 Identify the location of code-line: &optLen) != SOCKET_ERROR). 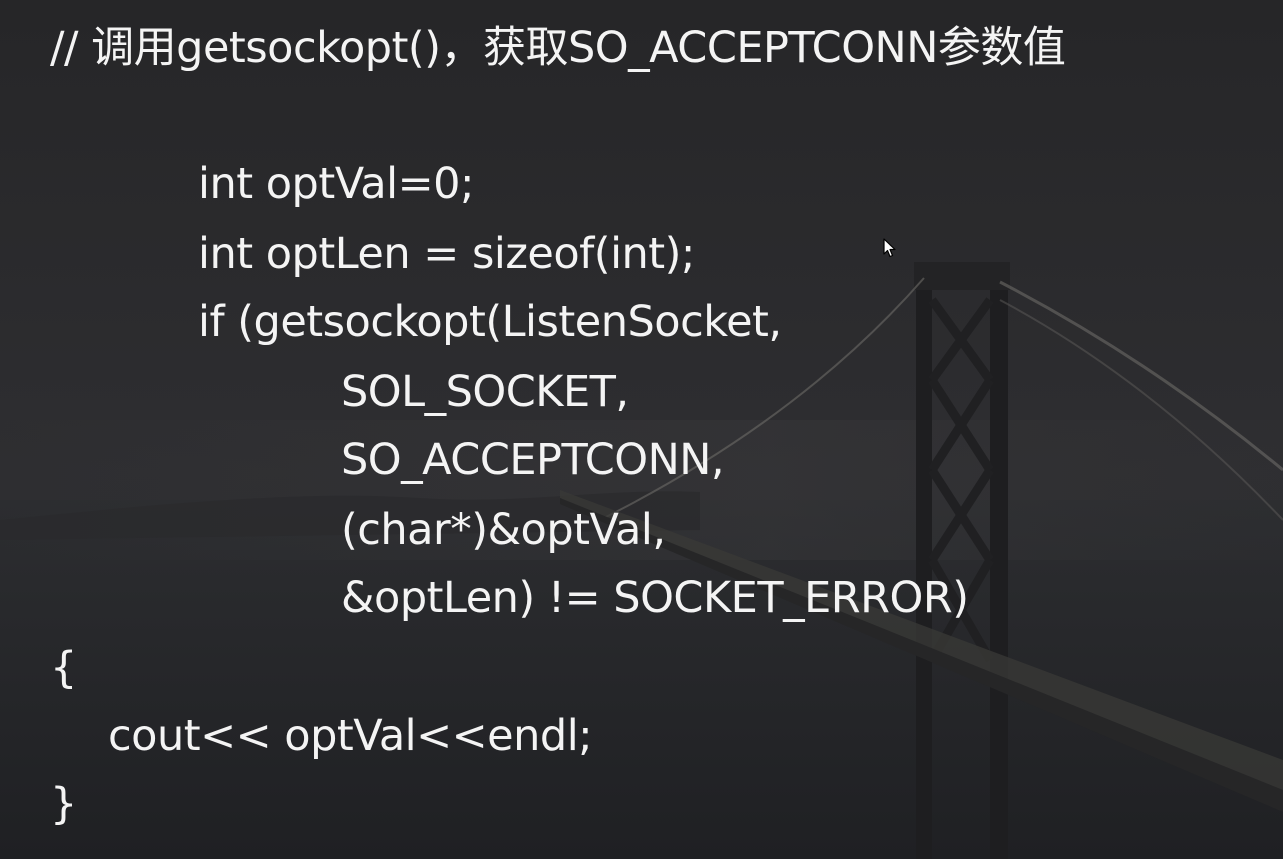
(655, 598).